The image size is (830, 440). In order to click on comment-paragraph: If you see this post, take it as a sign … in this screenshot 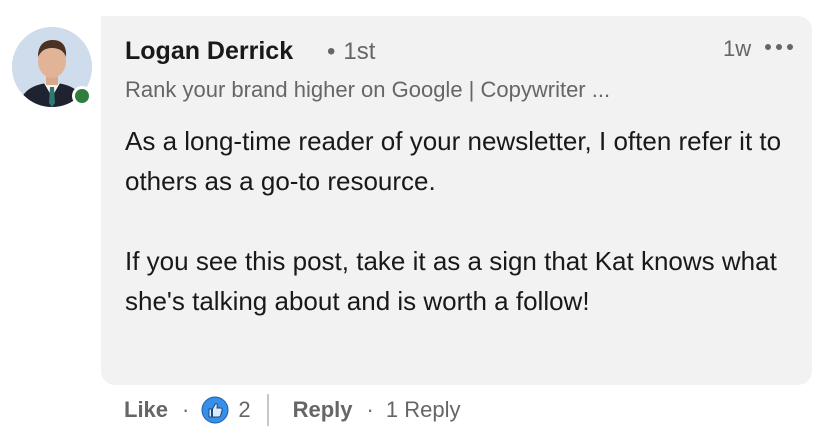, I will do `click(451, 281)`.